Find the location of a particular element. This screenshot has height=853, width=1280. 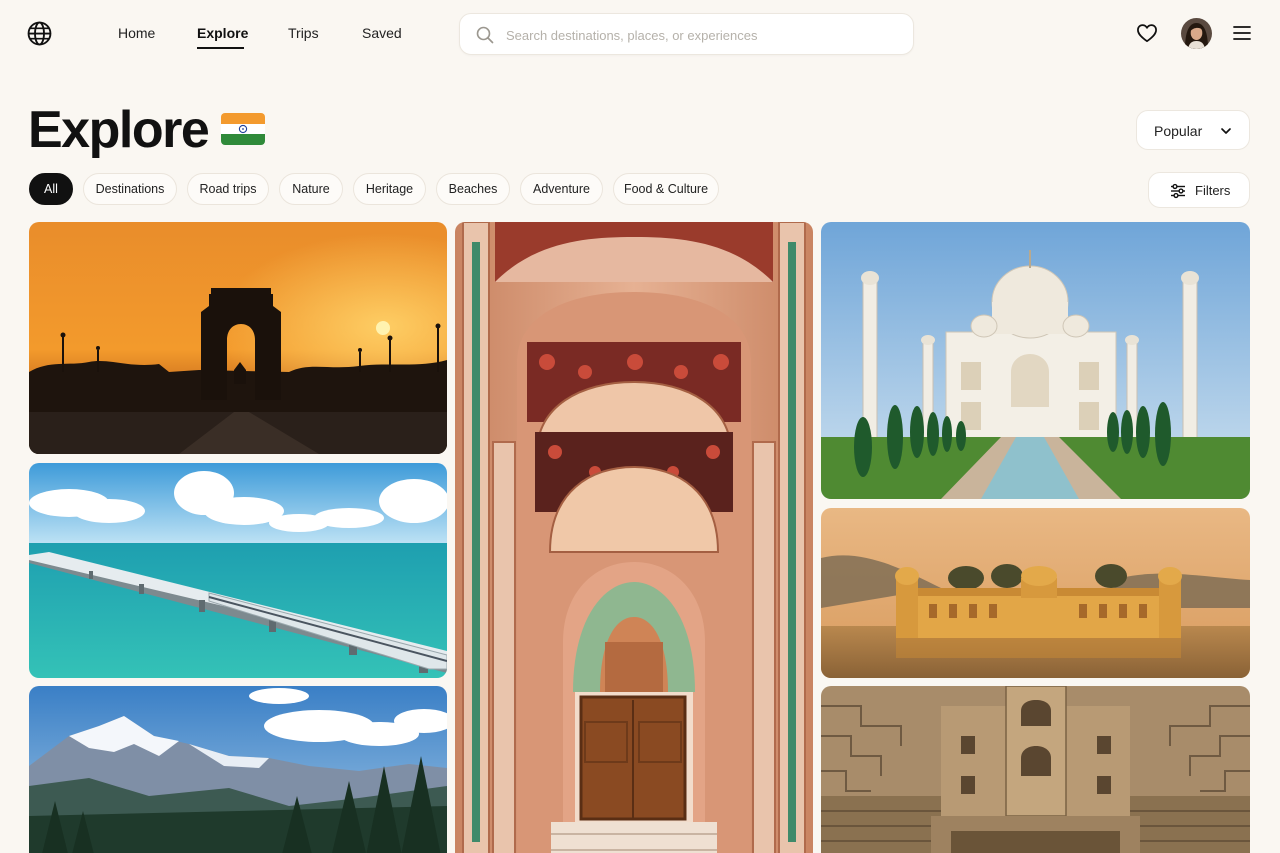

nav-saved: Saved is located at coordinates (382, 33).